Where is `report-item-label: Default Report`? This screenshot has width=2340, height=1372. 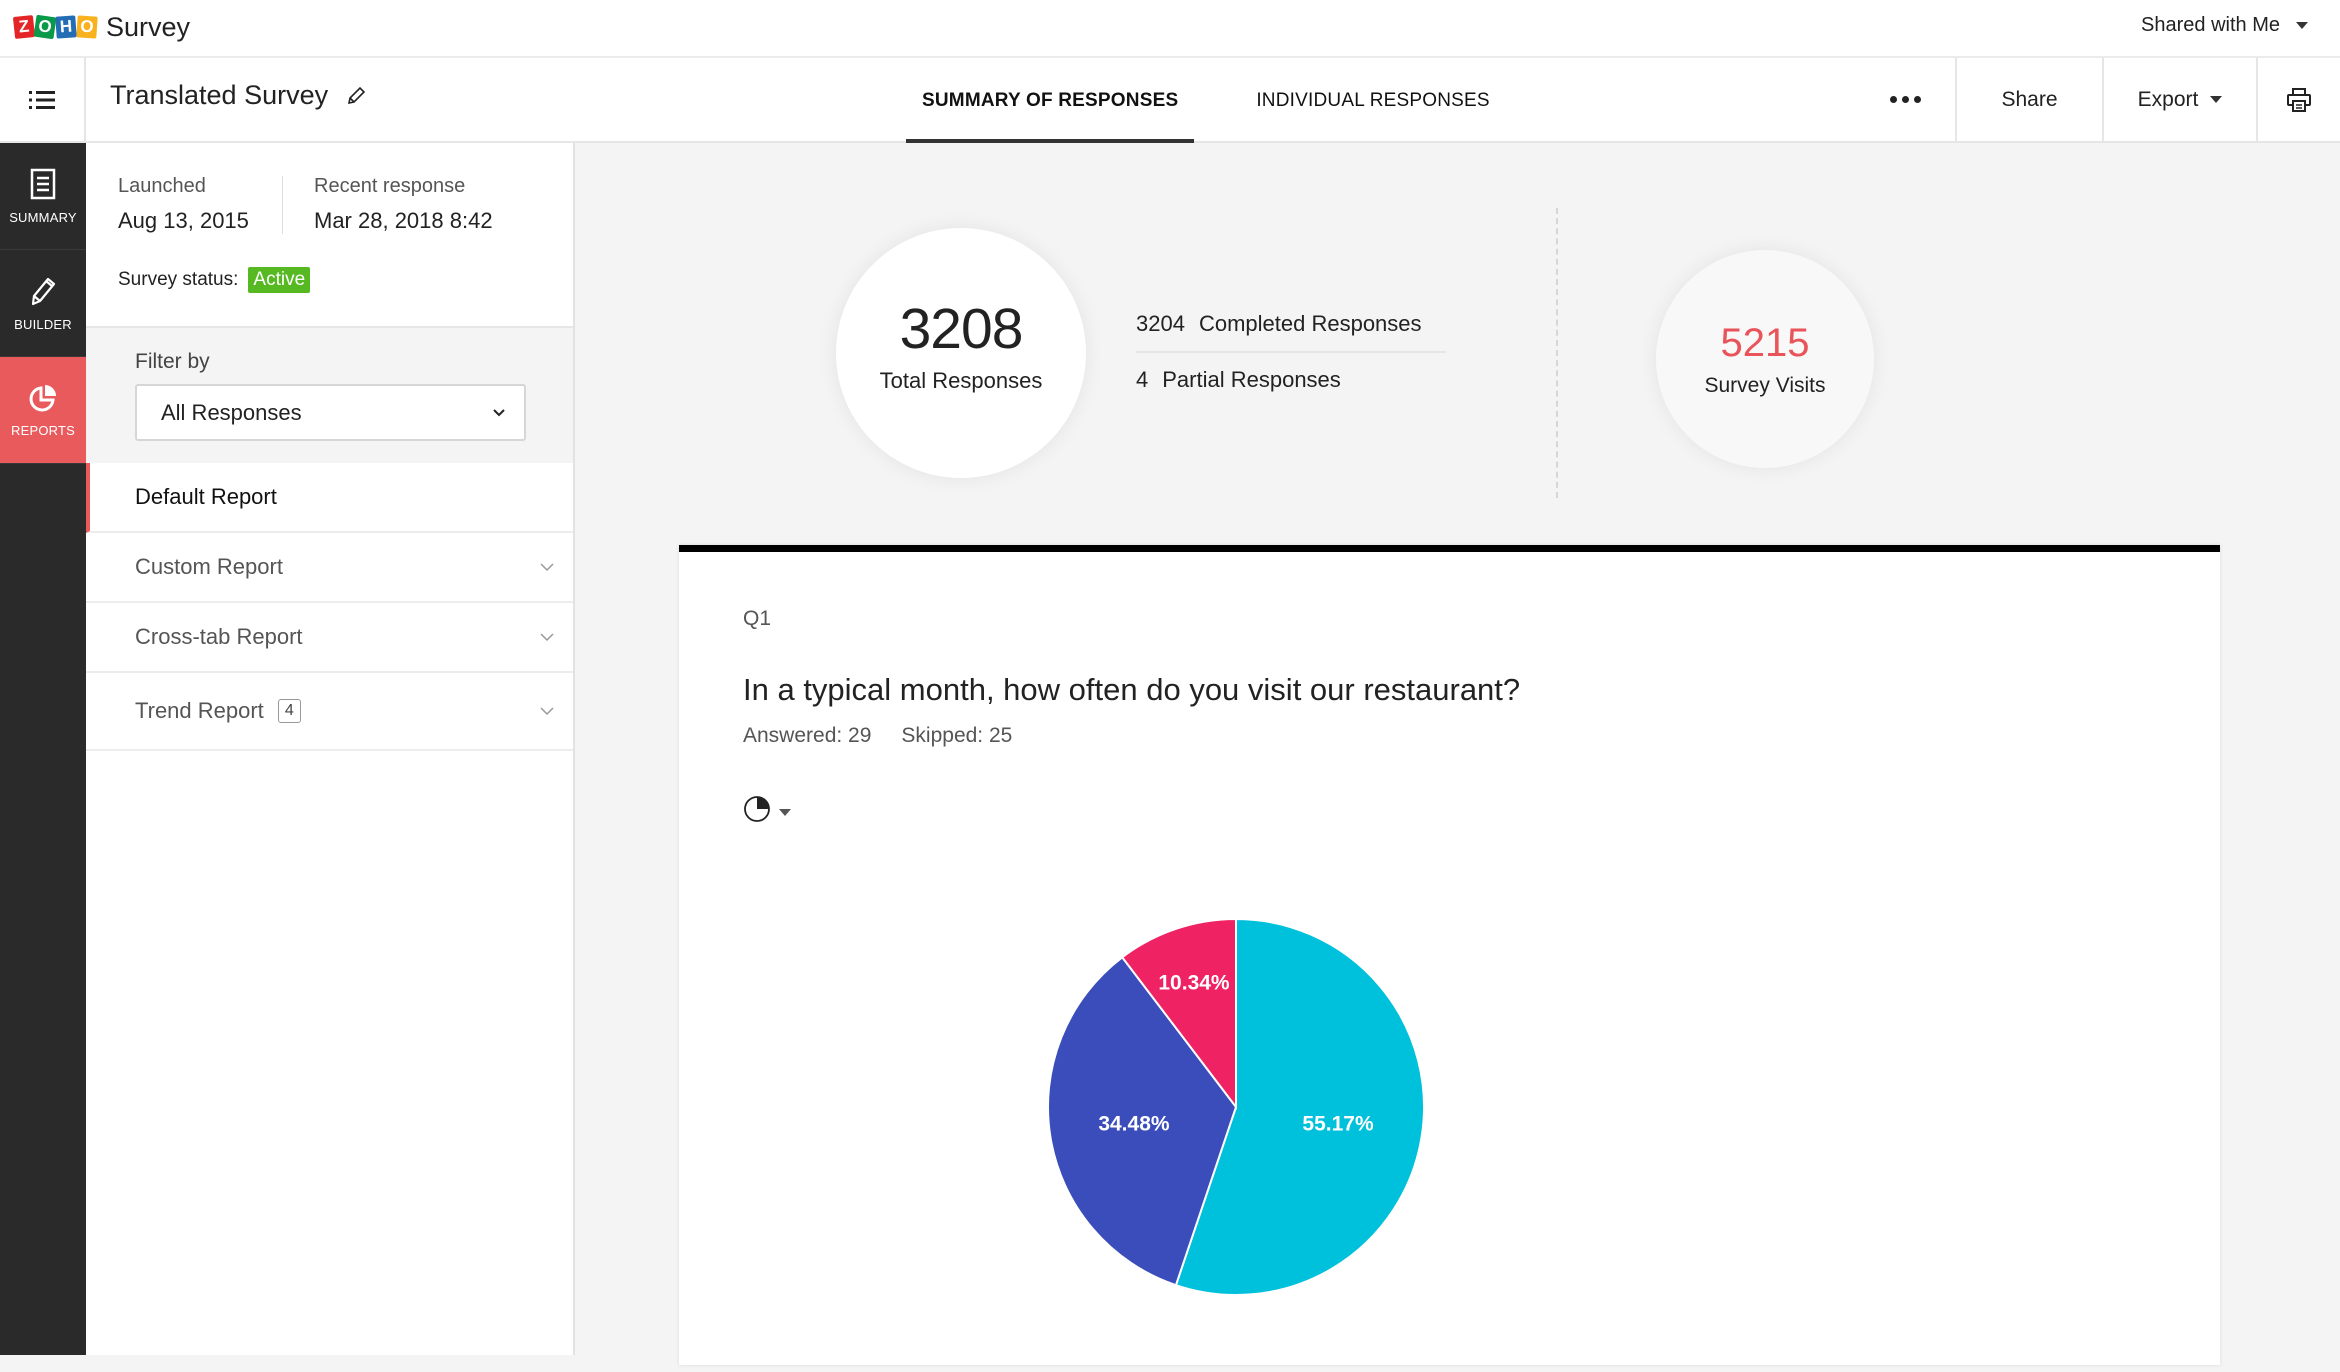
report-item-label: Default Report is located at coordinates (206, 496).